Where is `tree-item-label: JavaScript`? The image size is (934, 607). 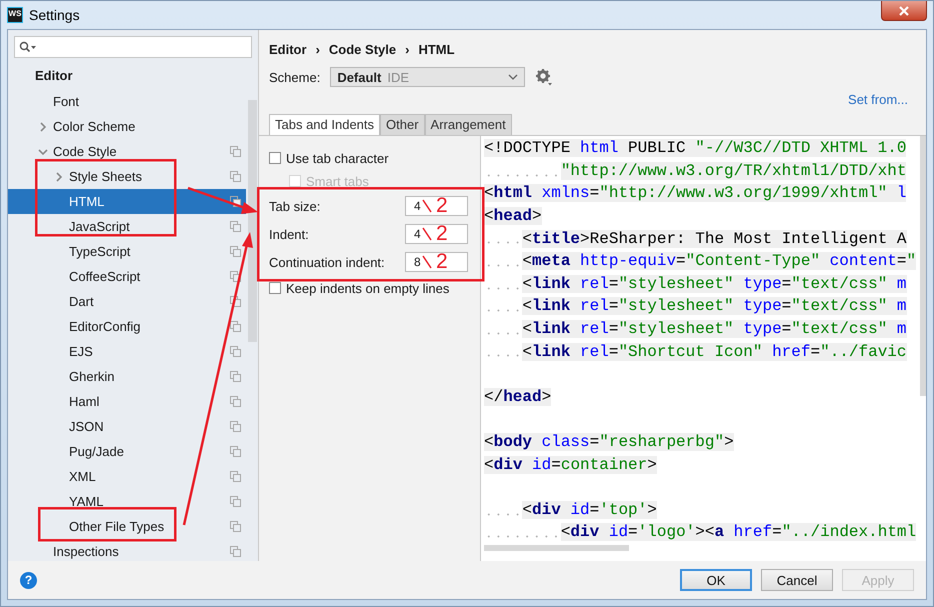 tree-item-label: JavaScript is located at coordinates (99, 226).